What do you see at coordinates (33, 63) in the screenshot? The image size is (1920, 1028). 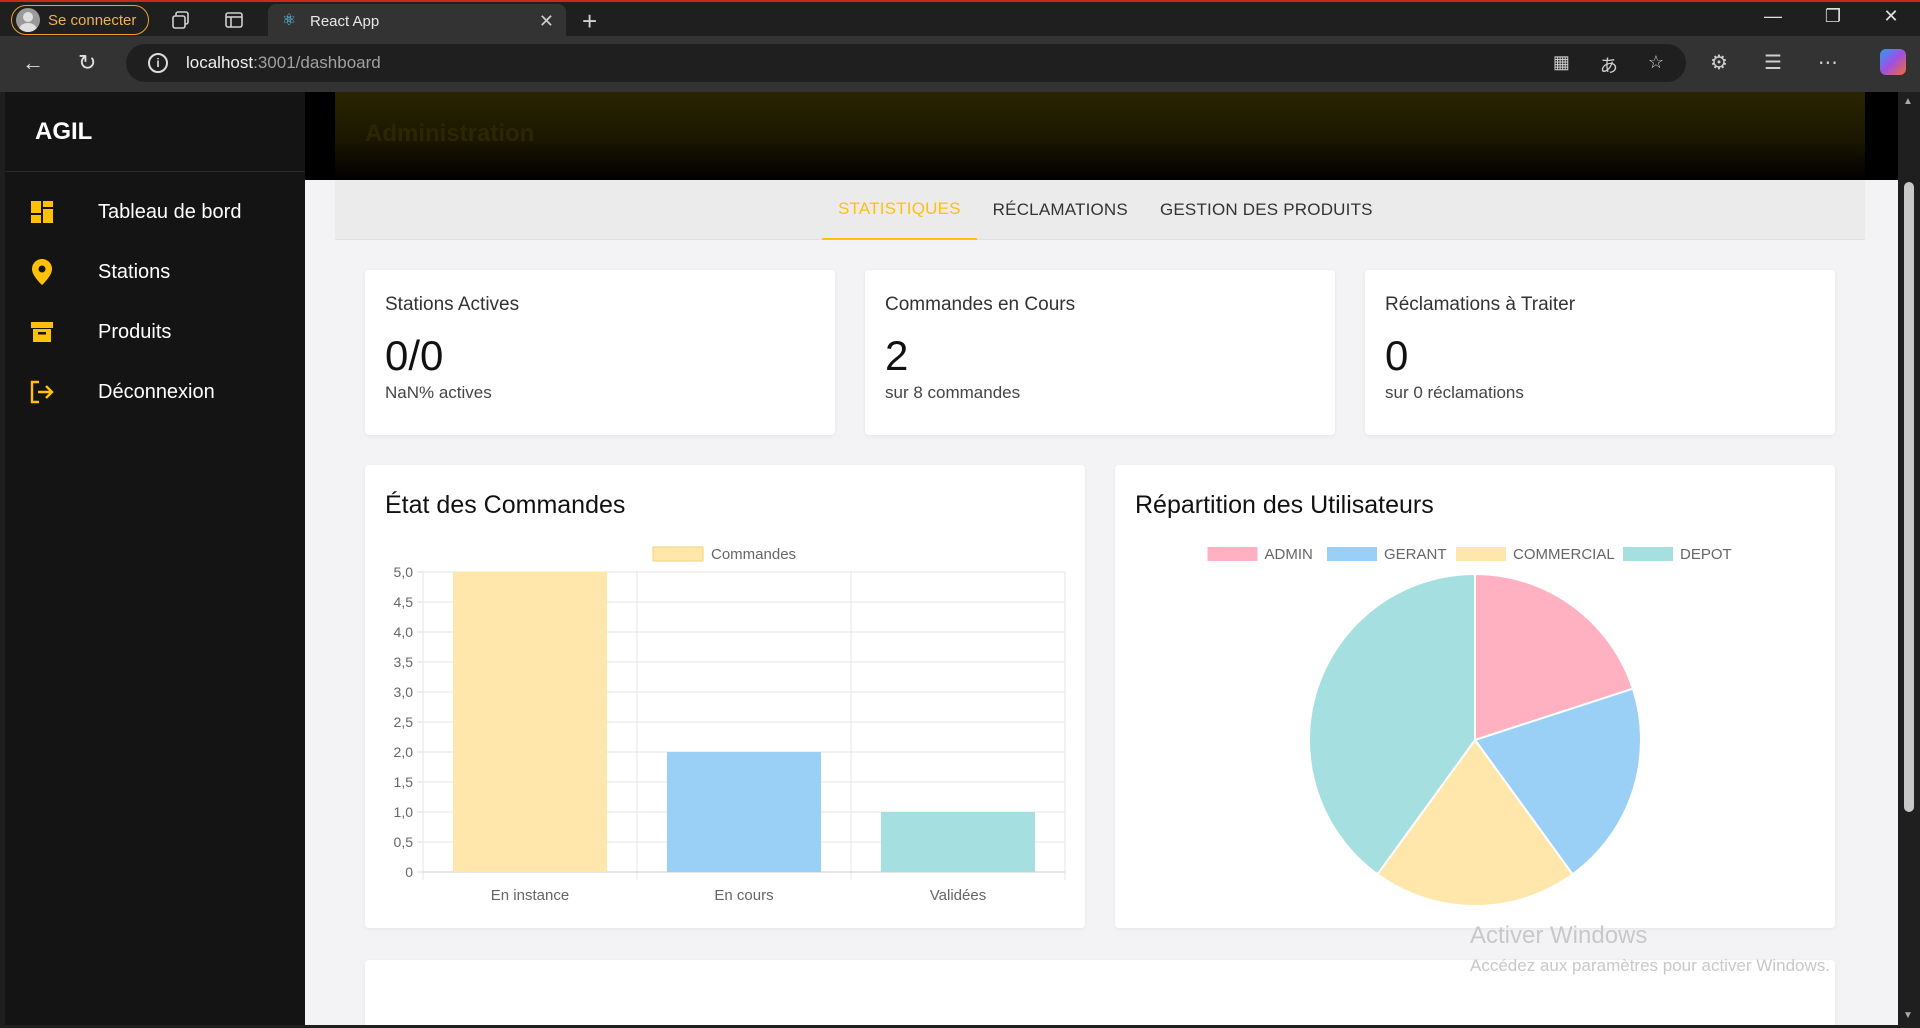 I see `back-icon: ←` at bounding box center [33, 63].